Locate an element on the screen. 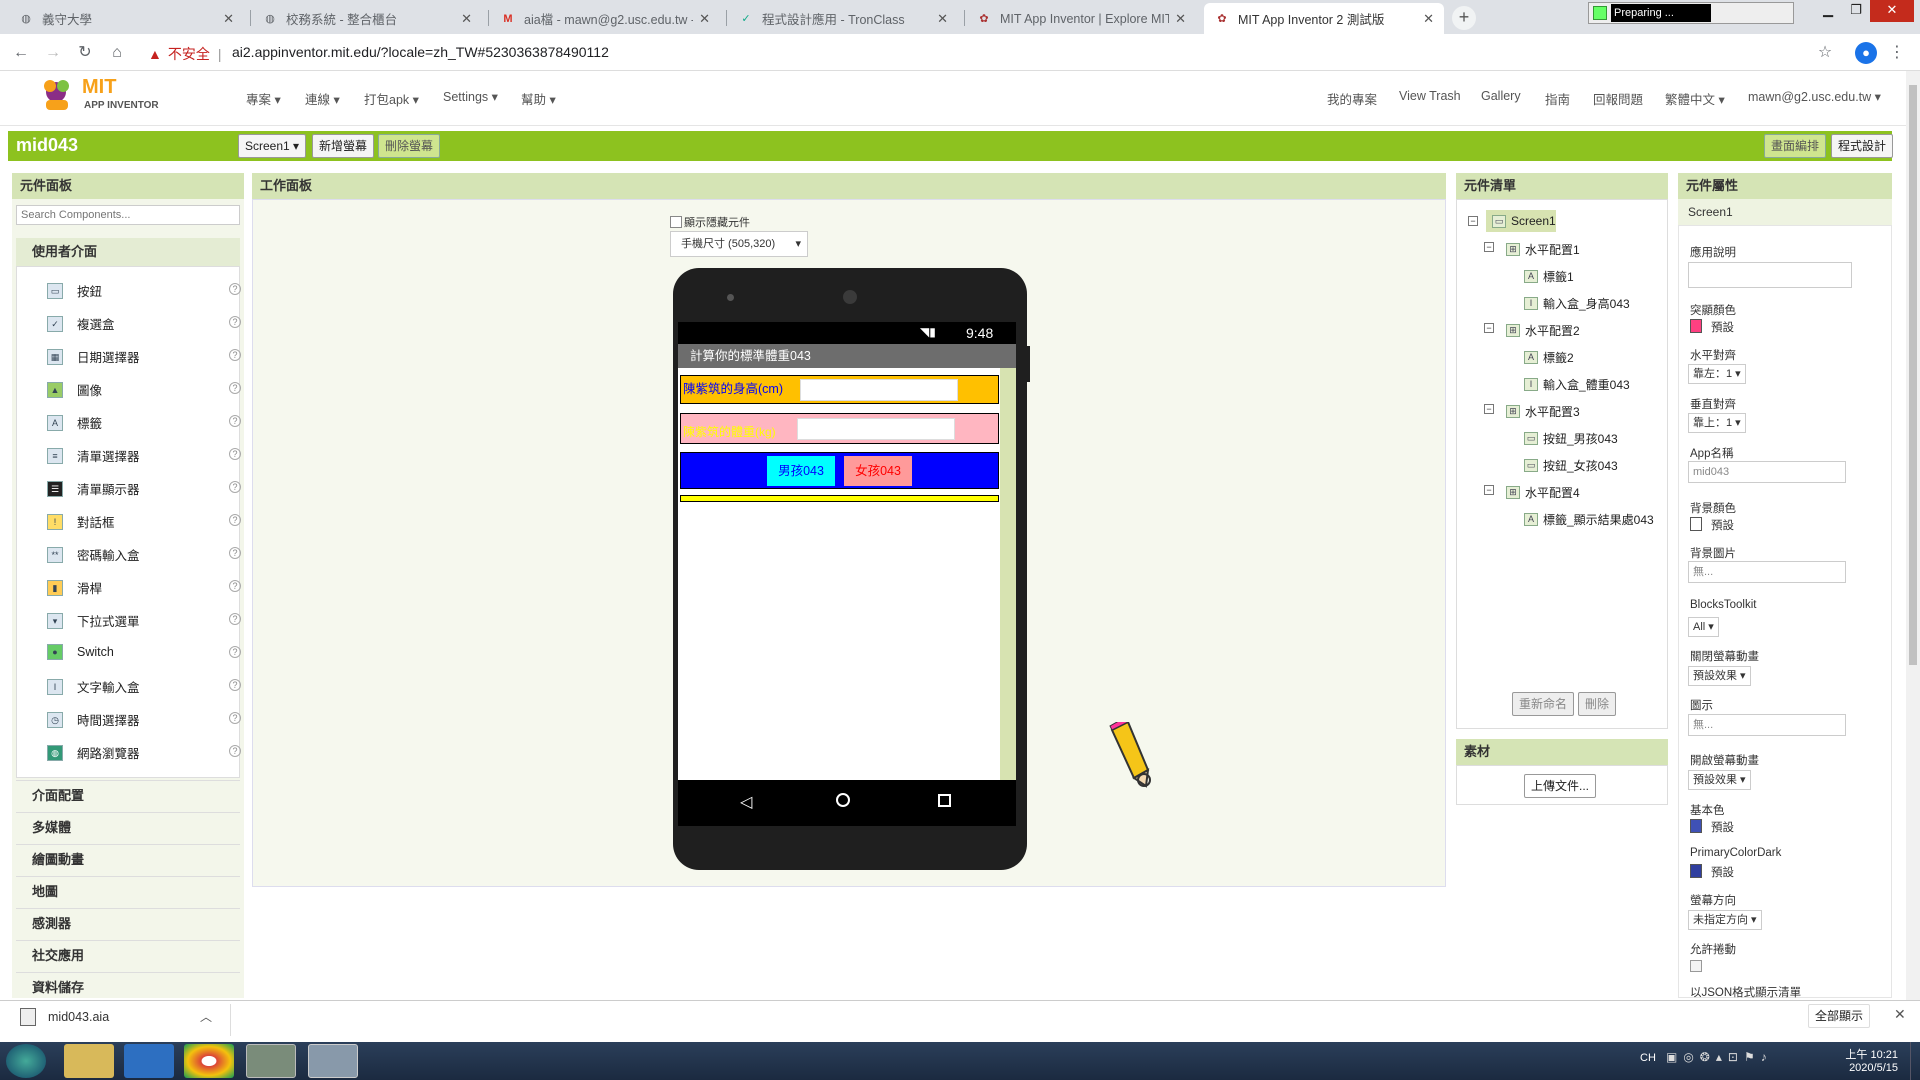  tab-tronclass: ✓ 程式設計應用 - TronClass ✕ is located at coordinates (843, 18).